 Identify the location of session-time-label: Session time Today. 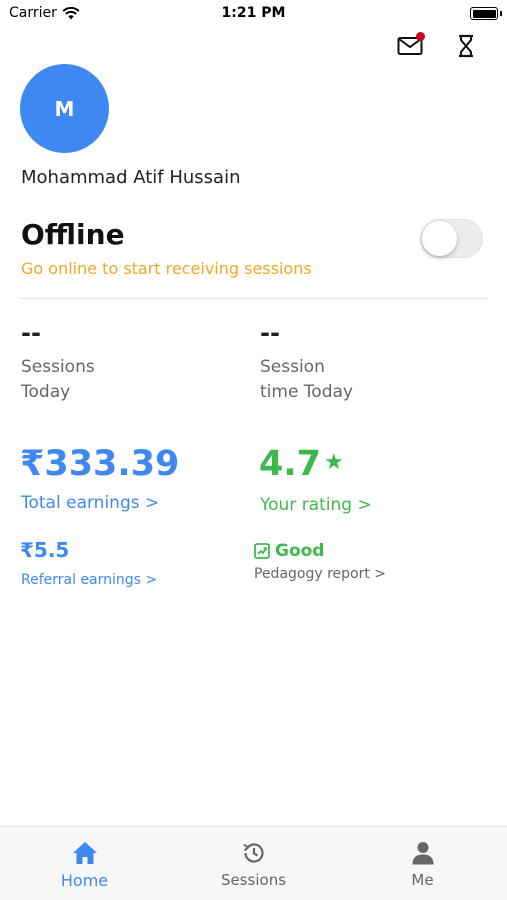
(306, 380).